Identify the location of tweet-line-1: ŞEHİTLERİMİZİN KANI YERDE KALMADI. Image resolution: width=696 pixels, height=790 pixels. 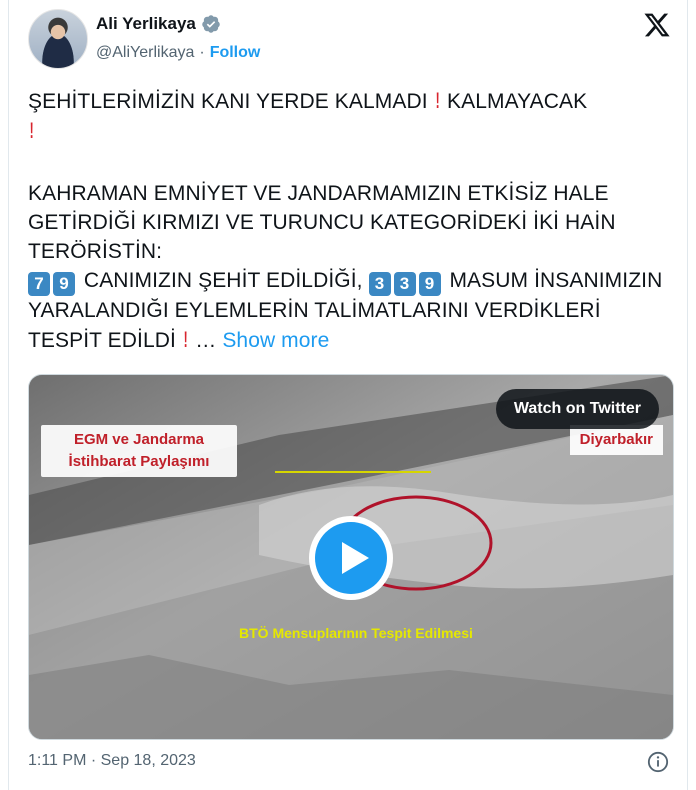
(228, 101).